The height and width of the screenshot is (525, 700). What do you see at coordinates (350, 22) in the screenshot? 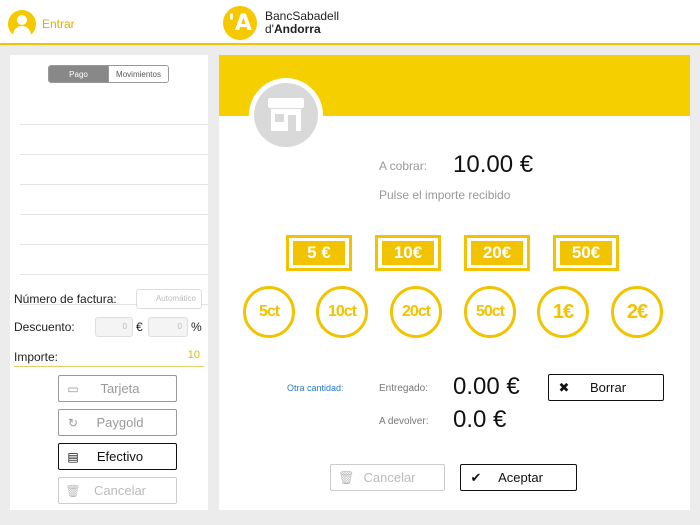
I see `top-bar: Entrar 'A BancSabadell d'Andorra` at bounding box center [350, 22].